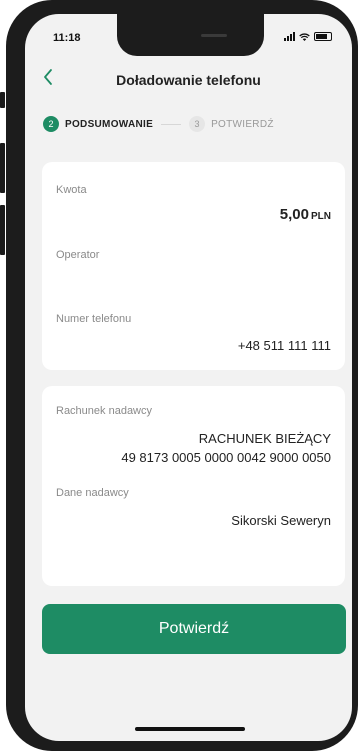  What do you see at coordinates (264, 438) in the screenshot?
I see `sender-account-name: RACHUNEK BIEŻĄCY` at bounding box center [264, 438].